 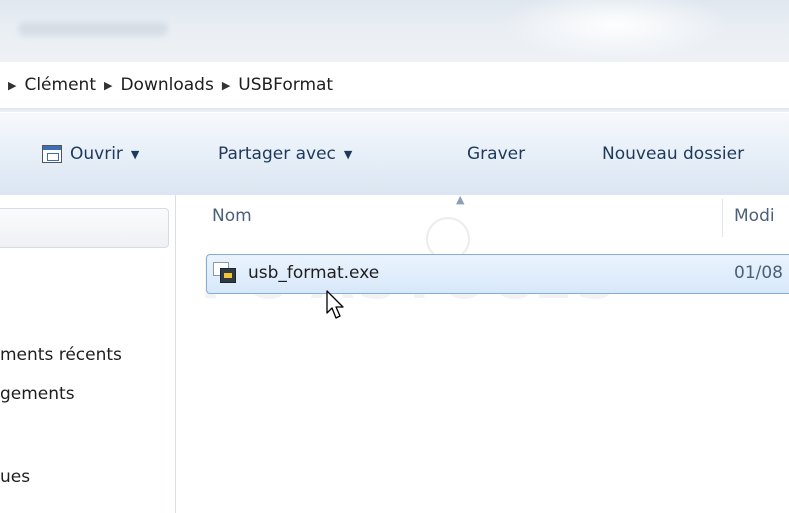 What do you see at coordinates (60, 85) in the screenshot?
I see `breadcrumb-item-clement: Clément` at bounding box center [60, 85].